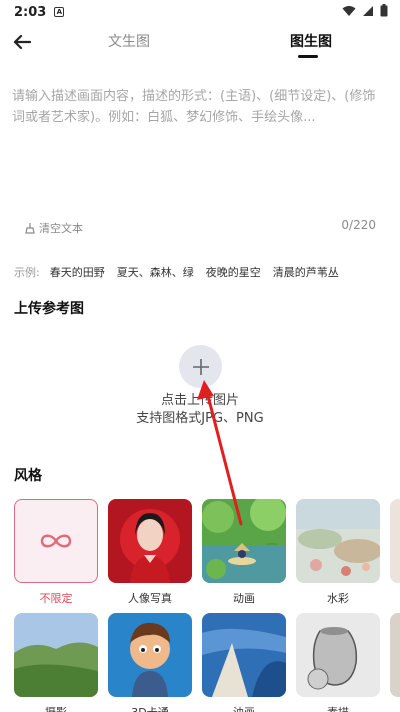 This screenshot has height=712, width=400. I want to click on example-item: 夏天、森林、绿, so click(155, 272).